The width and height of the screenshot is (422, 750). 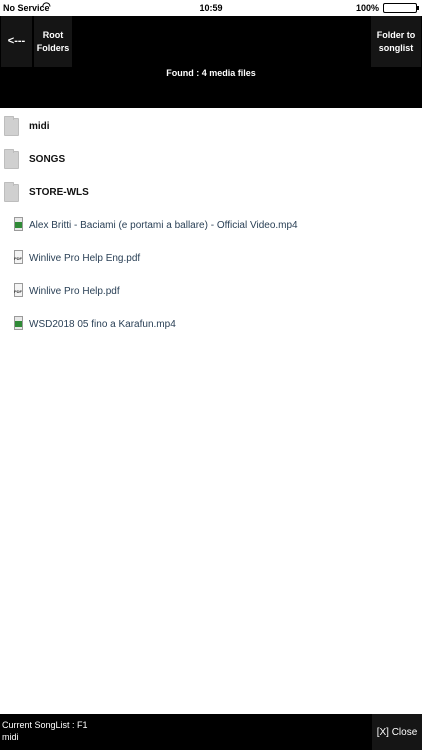 I want to click on root-folders-button: Root Folders, so click(x=53, y=41).